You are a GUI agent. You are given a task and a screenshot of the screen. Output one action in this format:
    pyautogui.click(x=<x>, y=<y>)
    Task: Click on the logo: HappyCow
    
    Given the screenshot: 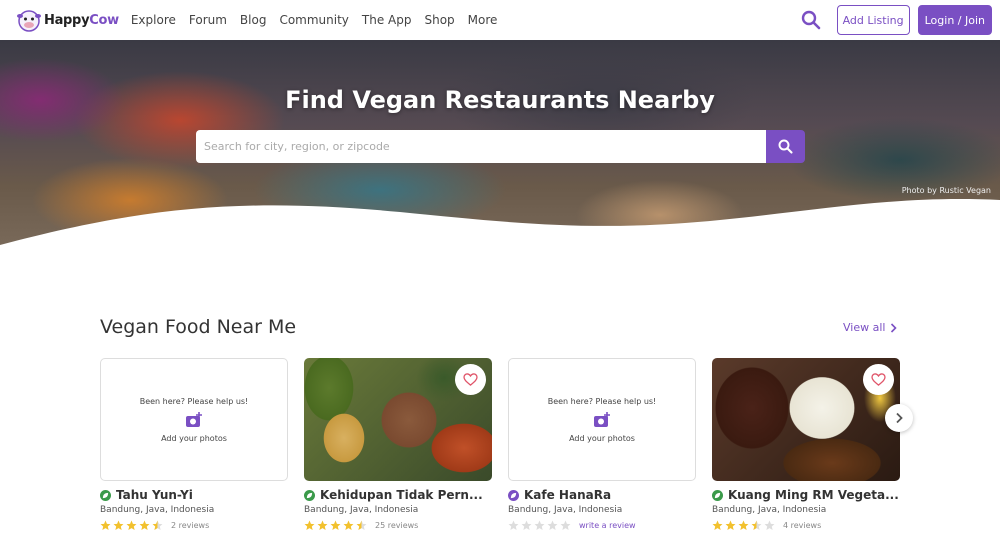 What is the action you would take?
    pyautogui.click(x=67, y=20)
    